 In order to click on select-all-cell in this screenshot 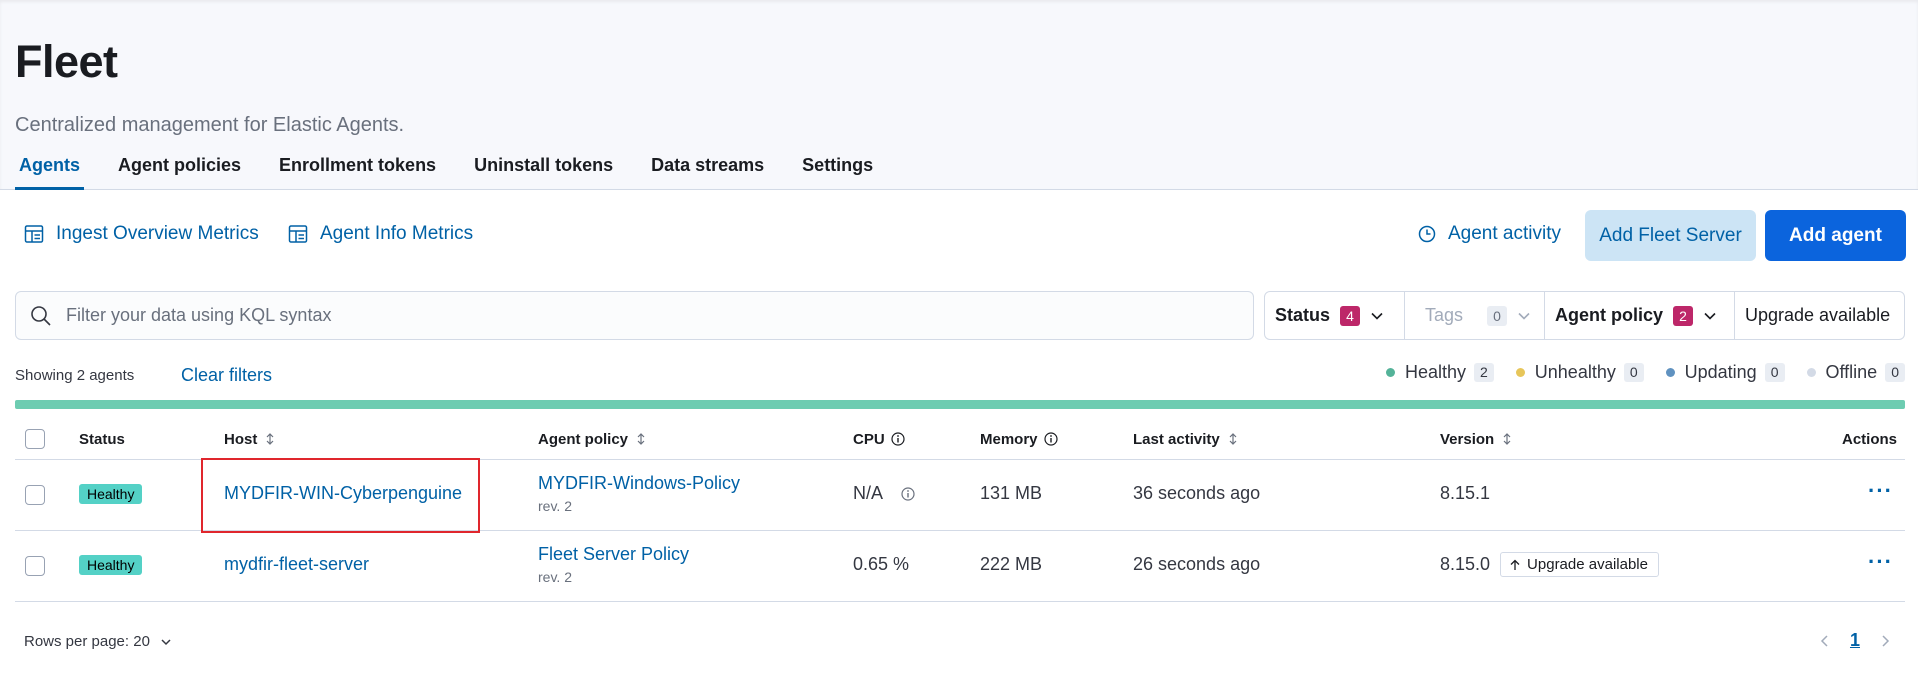, I will do `click(35, 439)`.